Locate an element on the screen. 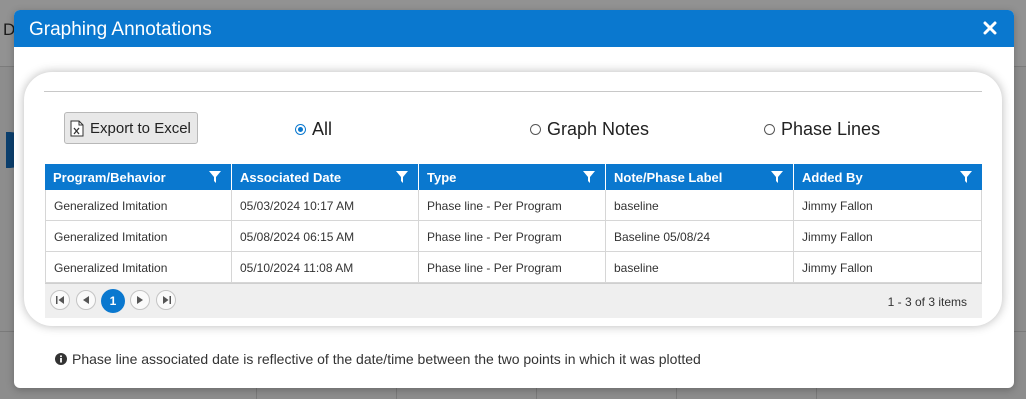 Image resolution: width=1026 pixels, height=399 pixels. last-page-button is located at coordinates (166, 300).